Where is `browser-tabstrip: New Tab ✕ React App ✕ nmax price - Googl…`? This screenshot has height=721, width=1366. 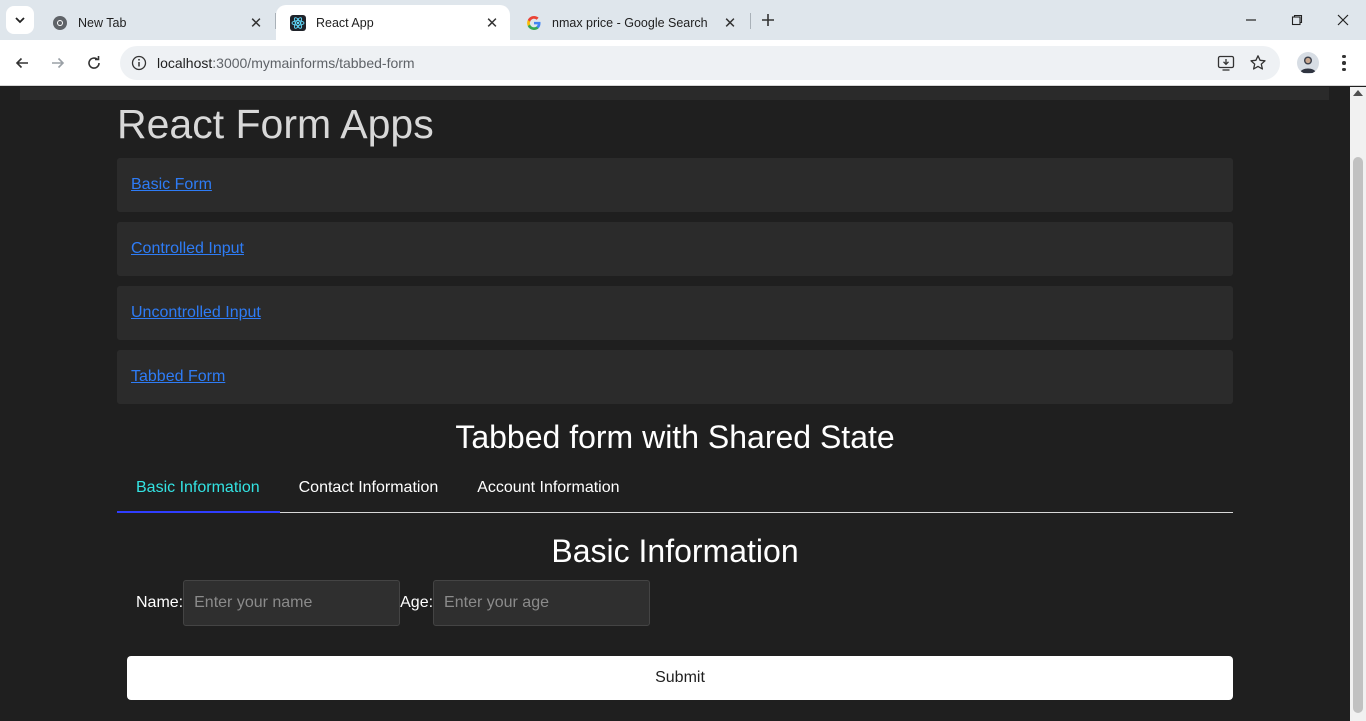 browser-tabstrip: New Tab ✕ React App ✕ nmax price - Googl… is located at coordinates (683, 20).